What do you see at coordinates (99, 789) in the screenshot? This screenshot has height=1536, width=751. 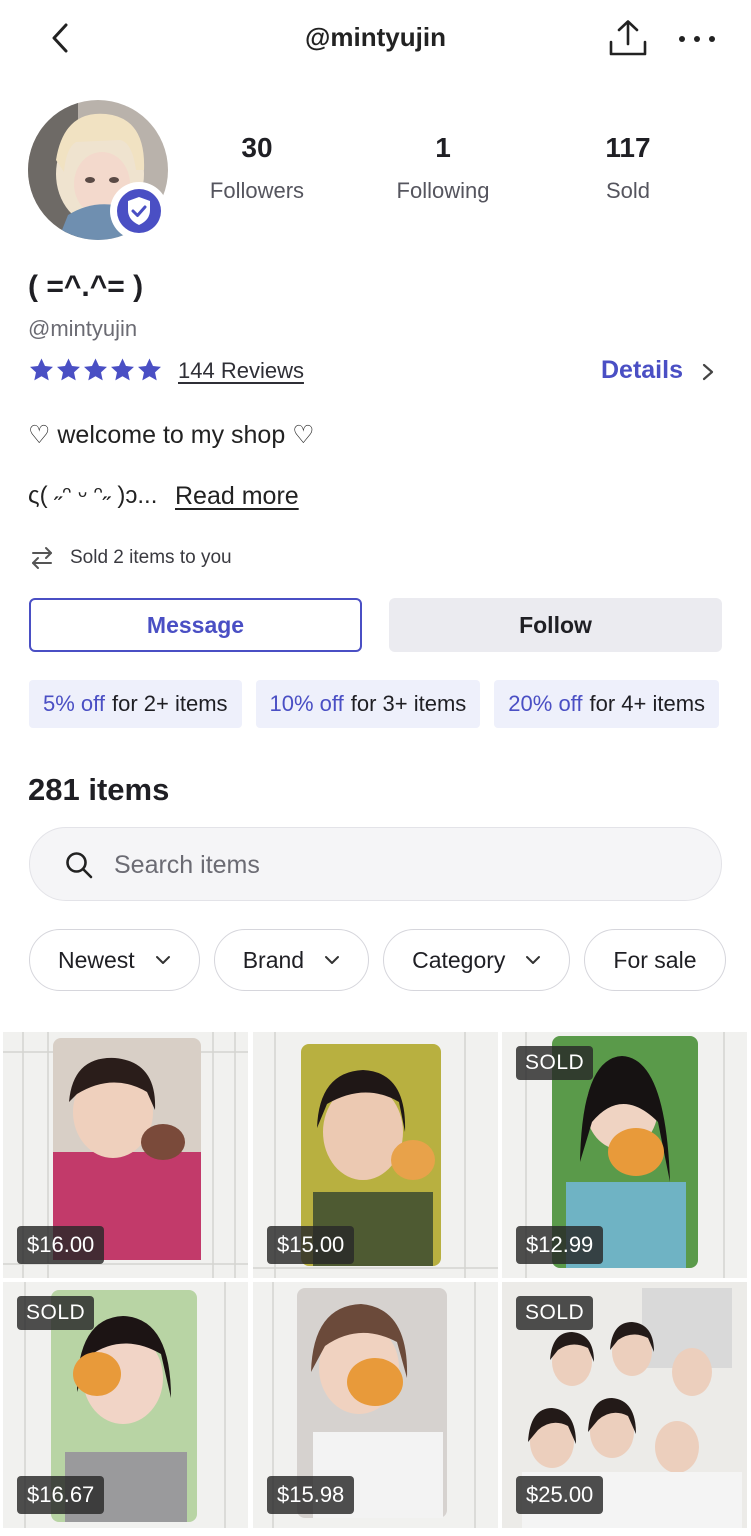 I see `items-count: 281 items` at bounding box center [99, 789].